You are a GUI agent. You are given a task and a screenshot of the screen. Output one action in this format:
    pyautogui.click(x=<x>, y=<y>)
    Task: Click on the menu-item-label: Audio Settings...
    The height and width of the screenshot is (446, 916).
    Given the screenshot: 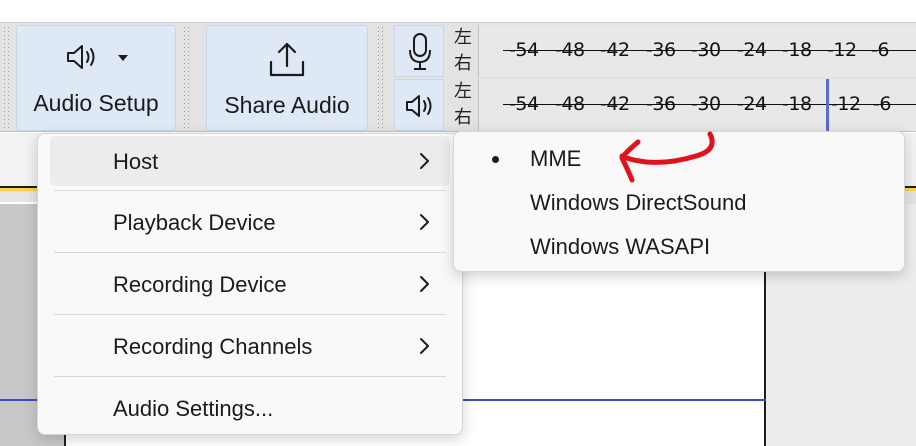 What is the action you would take?
    pyautogui.click(x=193, y=408)
    